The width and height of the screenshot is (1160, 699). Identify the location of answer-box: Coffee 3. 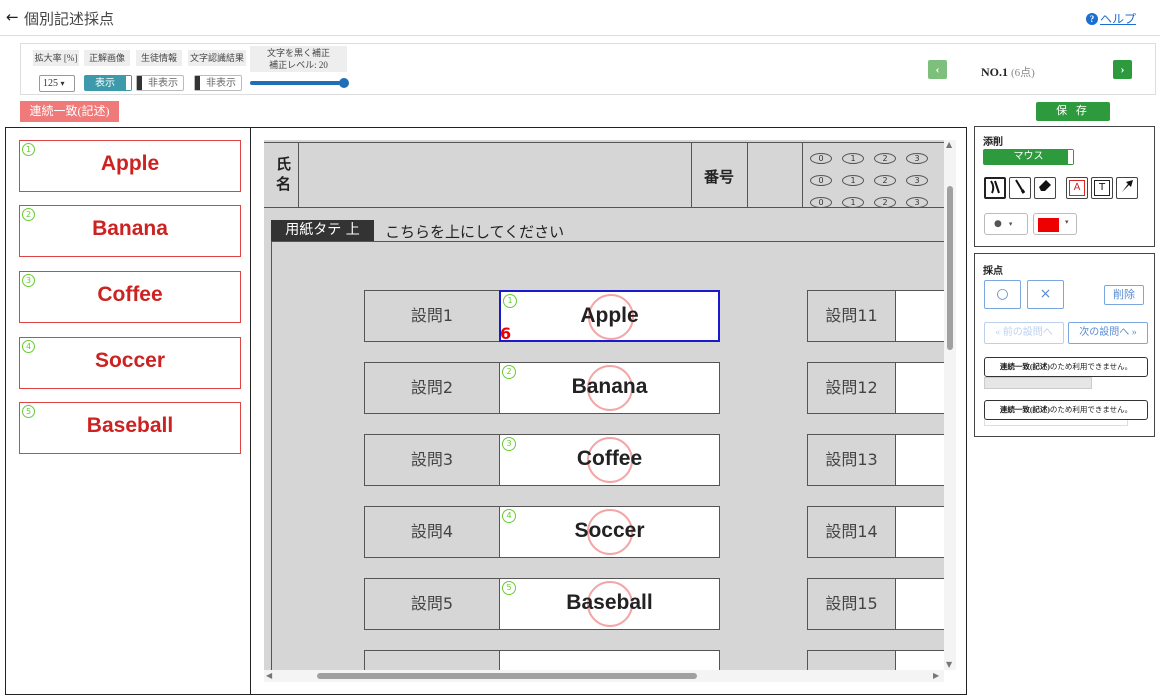
(609, 460).